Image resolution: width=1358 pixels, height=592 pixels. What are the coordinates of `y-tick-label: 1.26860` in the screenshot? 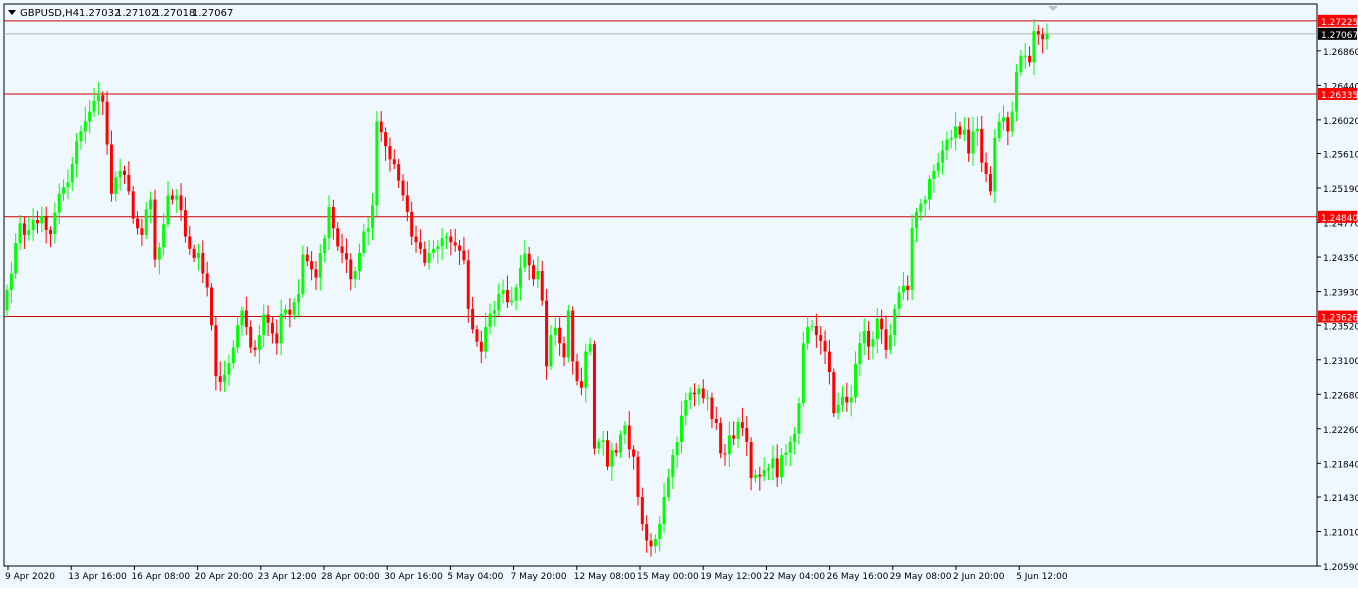 It's located at (1340, 53).